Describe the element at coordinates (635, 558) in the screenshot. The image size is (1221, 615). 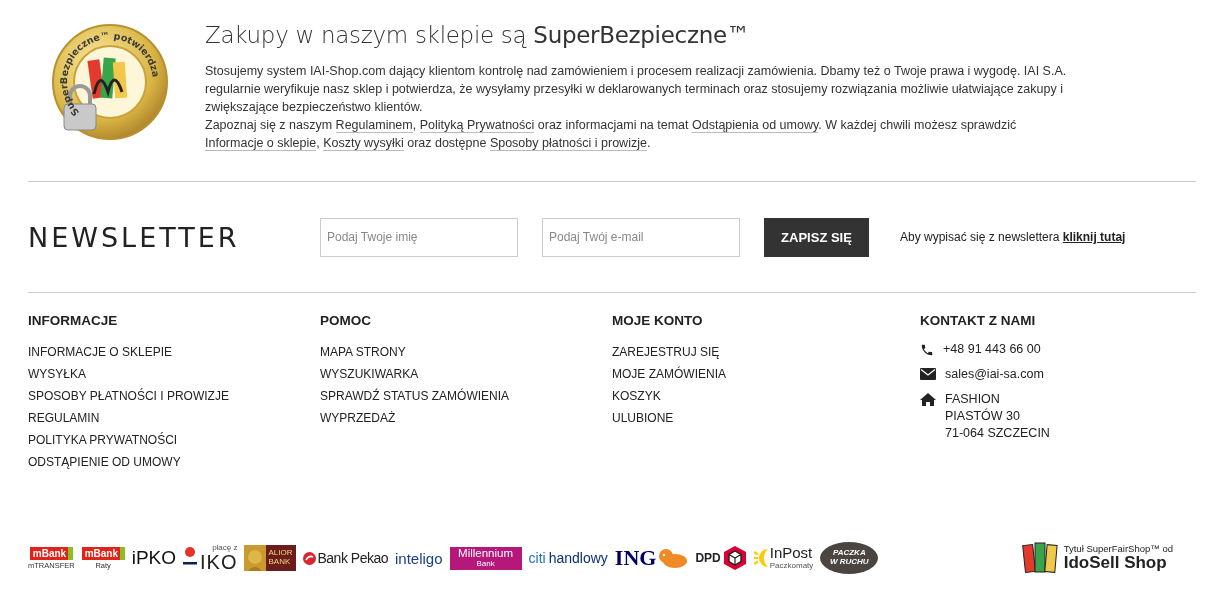
I see `logo-text: ING` at that location.